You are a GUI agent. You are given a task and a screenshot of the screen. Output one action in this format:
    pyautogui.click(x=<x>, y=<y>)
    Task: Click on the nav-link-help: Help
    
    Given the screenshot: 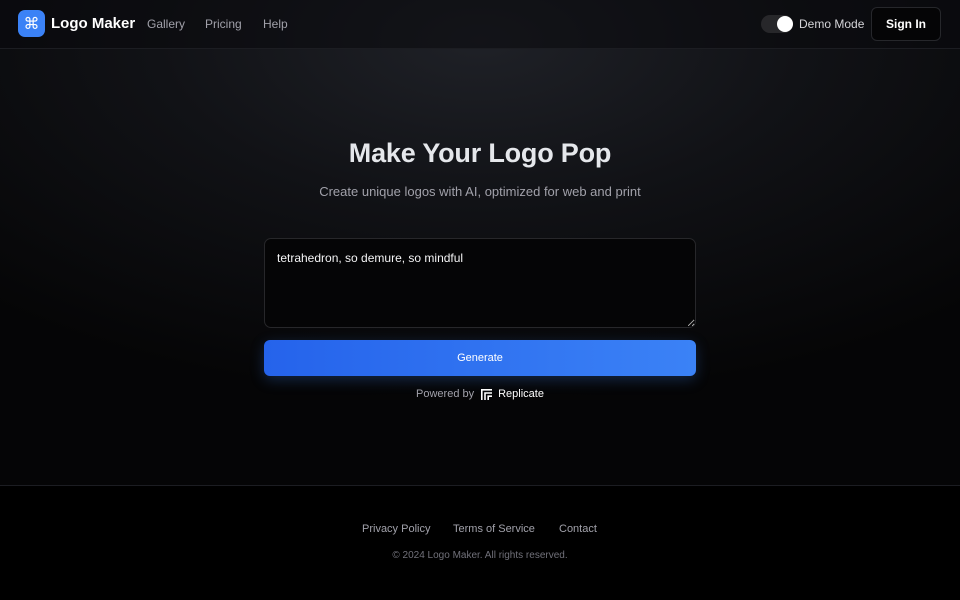 What is the action you would take?
    pyautogui.click(x=275, y=24)
    